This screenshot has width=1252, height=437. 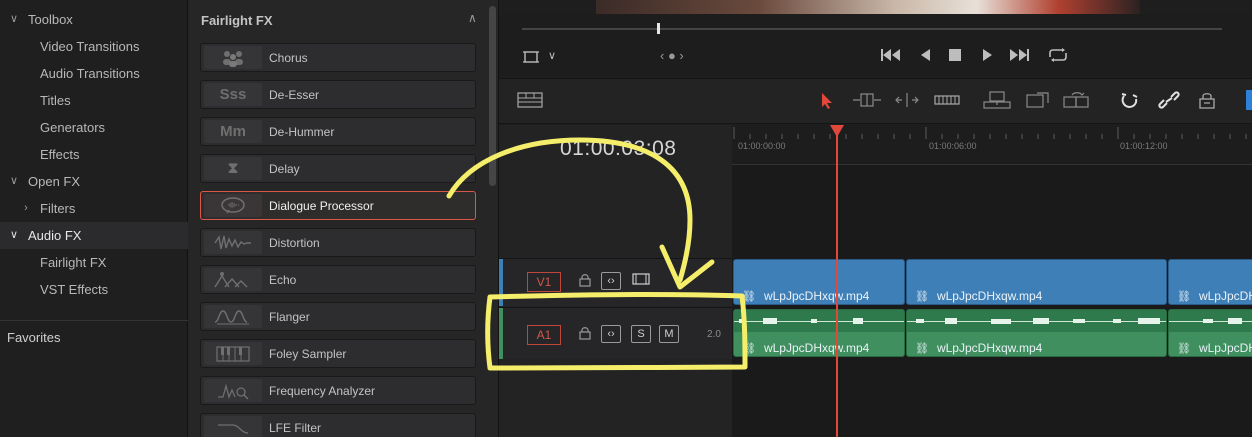 What do you see at coordinates (26, 208) in the screenshot?
I see `chevron-right-icon: ›` at bounding box center [26, 208].